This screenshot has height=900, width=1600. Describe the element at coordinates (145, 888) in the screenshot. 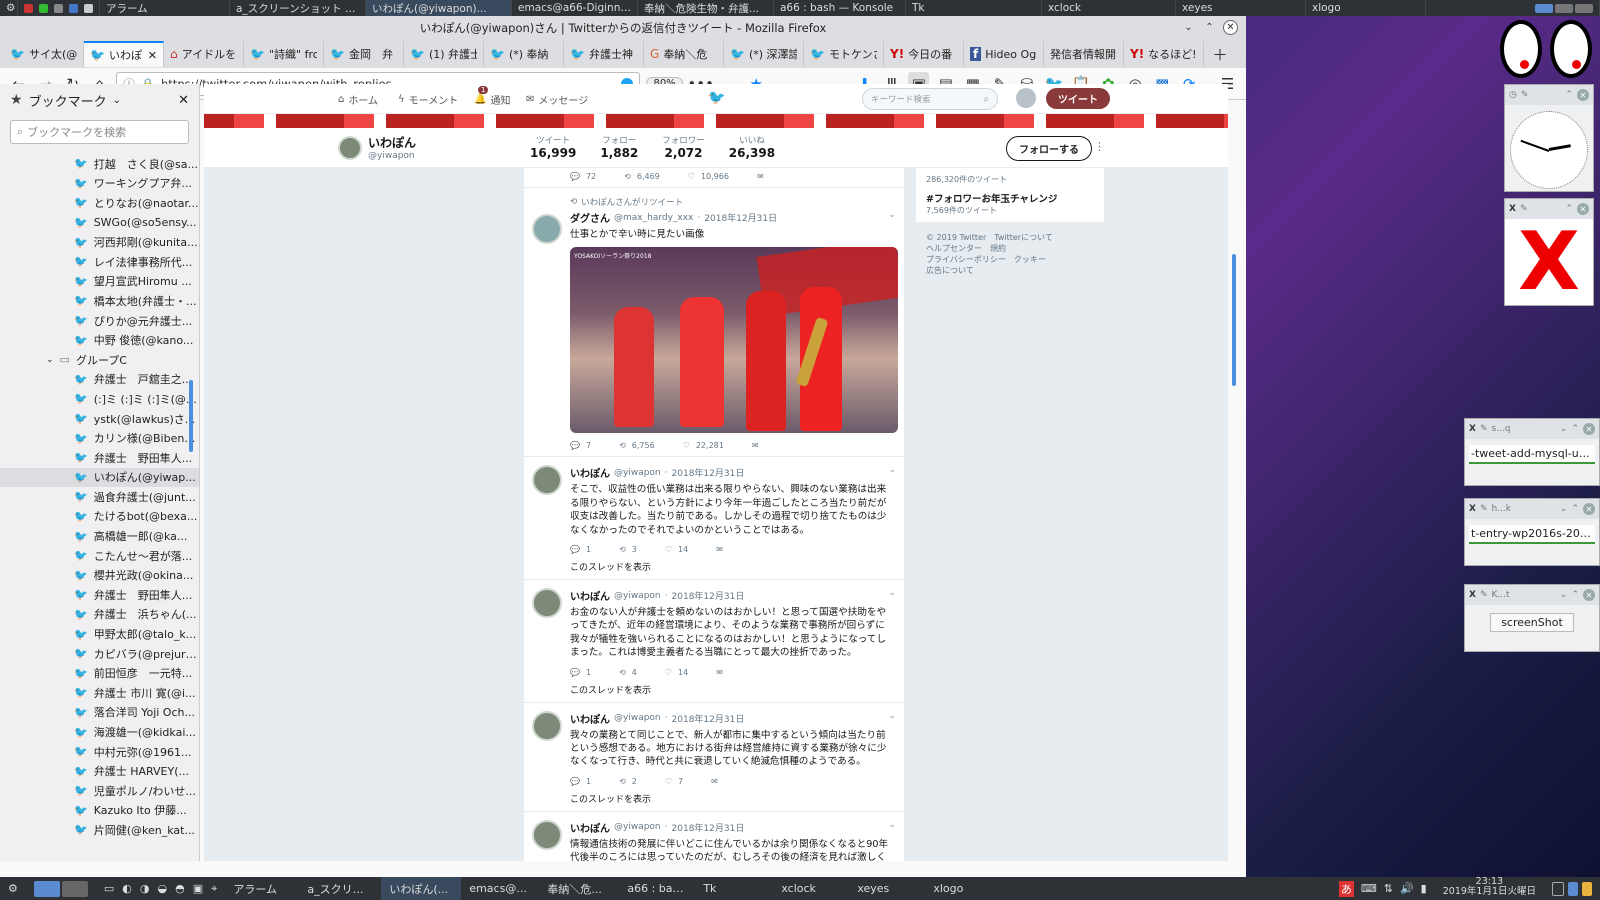

I see `browser-icon: ◑` at that location.